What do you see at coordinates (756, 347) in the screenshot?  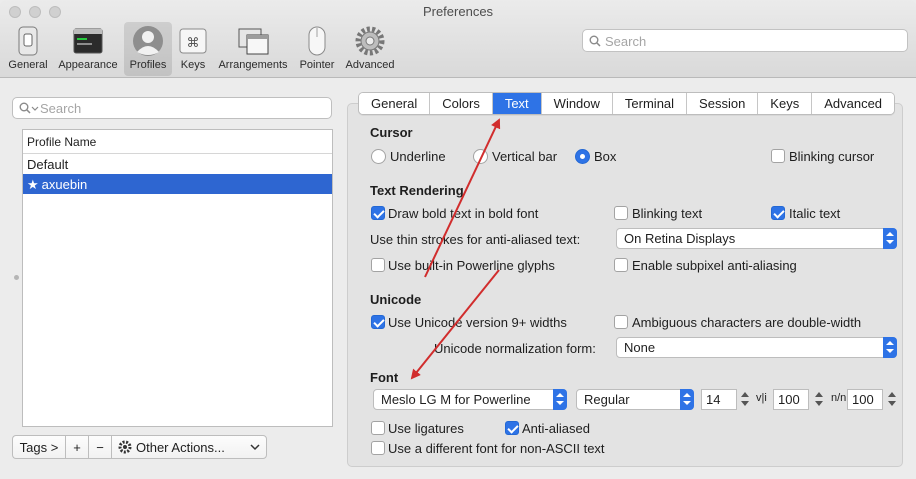 I see `normalization-select: None` at bounding box center [756, 347].